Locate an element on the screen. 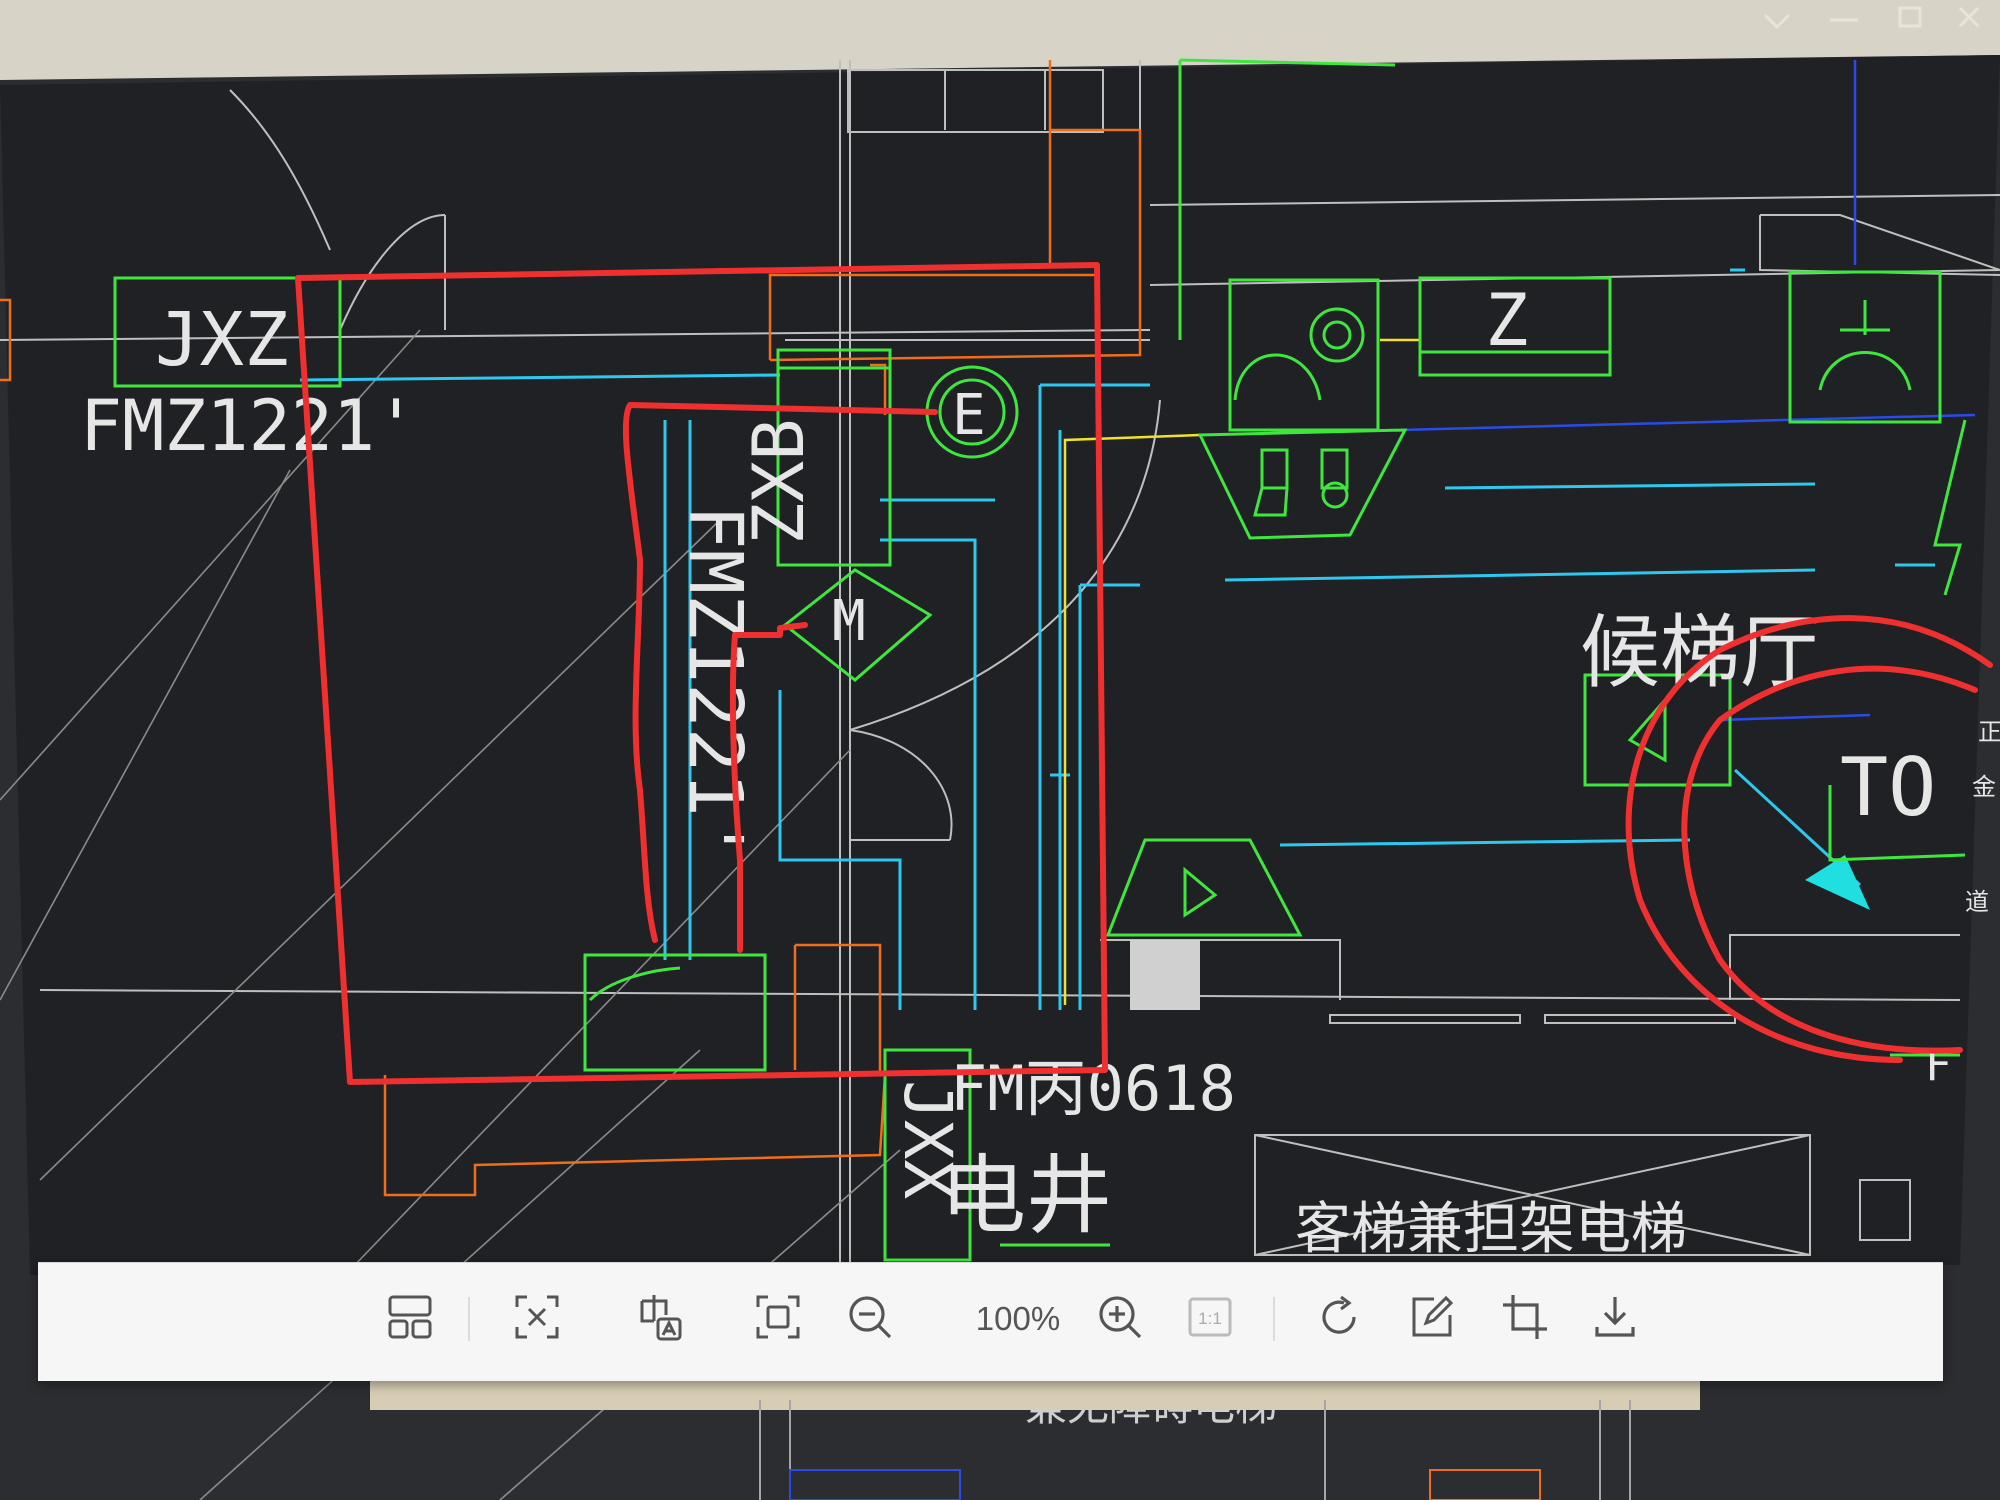  actual-size-button: 1:1 is located at coordinates (1210, 1317).